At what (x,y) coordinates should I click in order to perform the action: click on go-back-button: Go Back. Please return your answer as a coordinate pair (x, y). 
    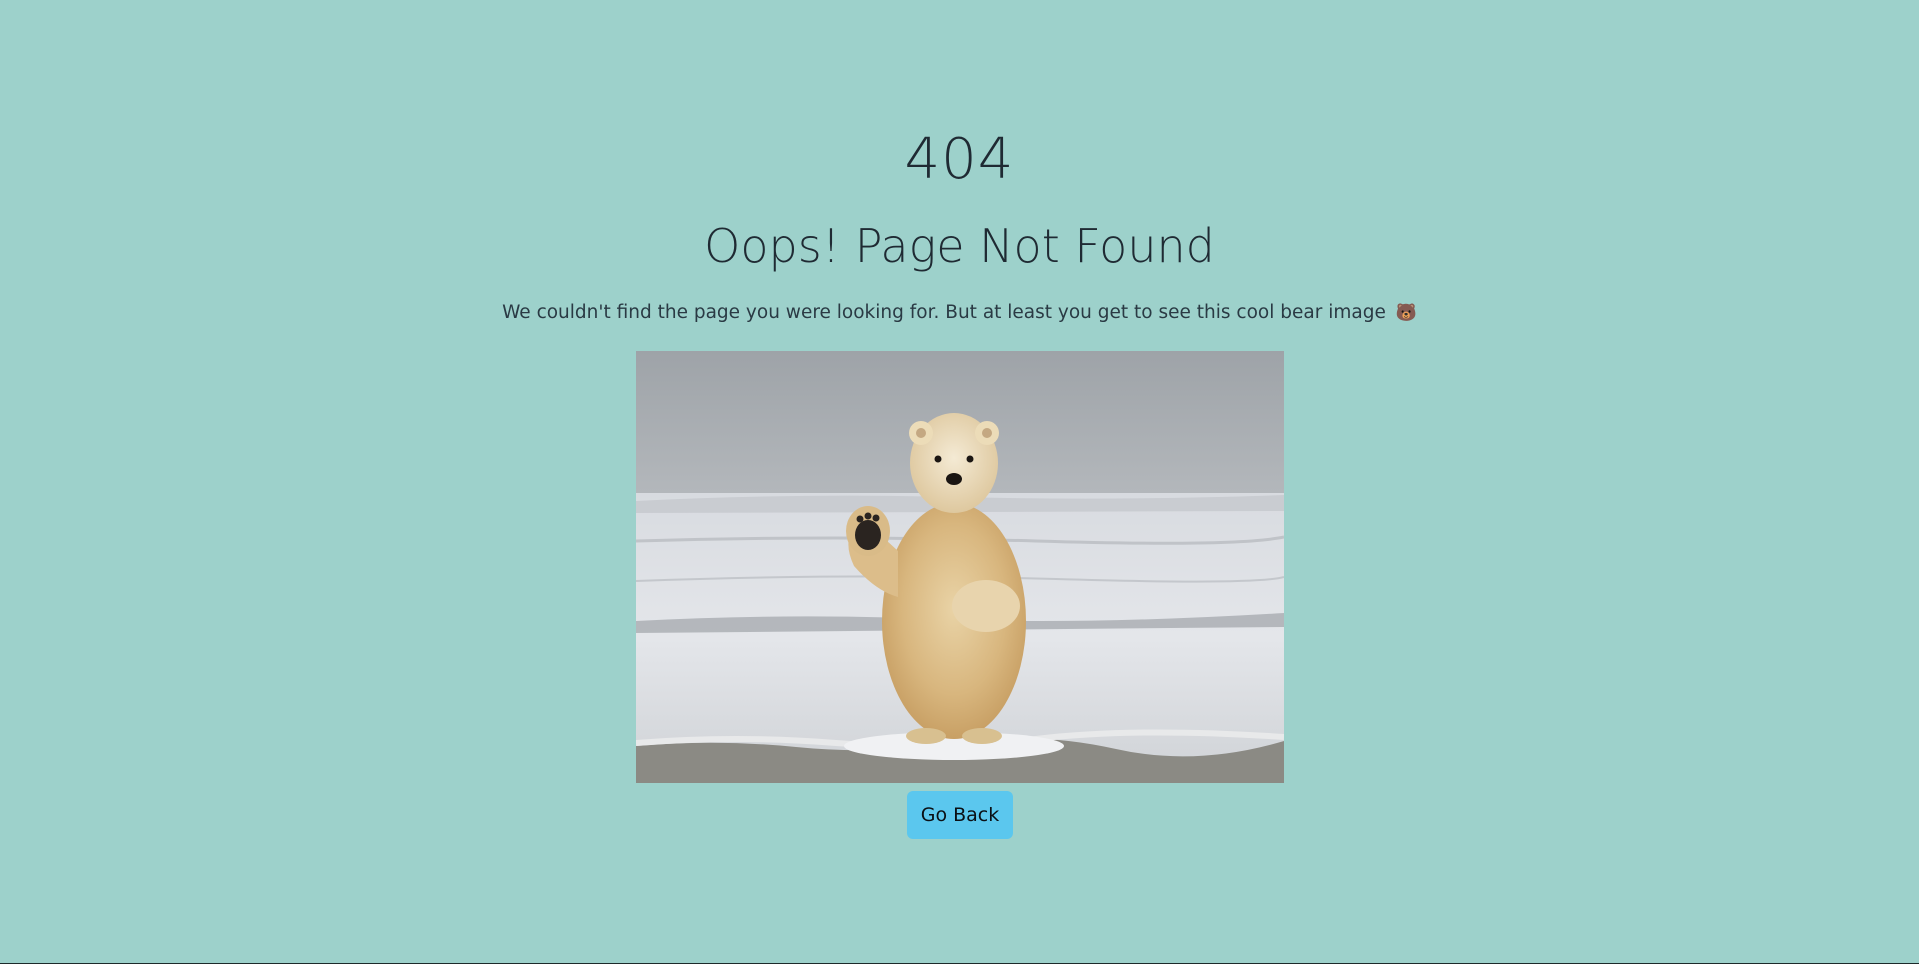
    Looking at the image, I should click on (960, 815).